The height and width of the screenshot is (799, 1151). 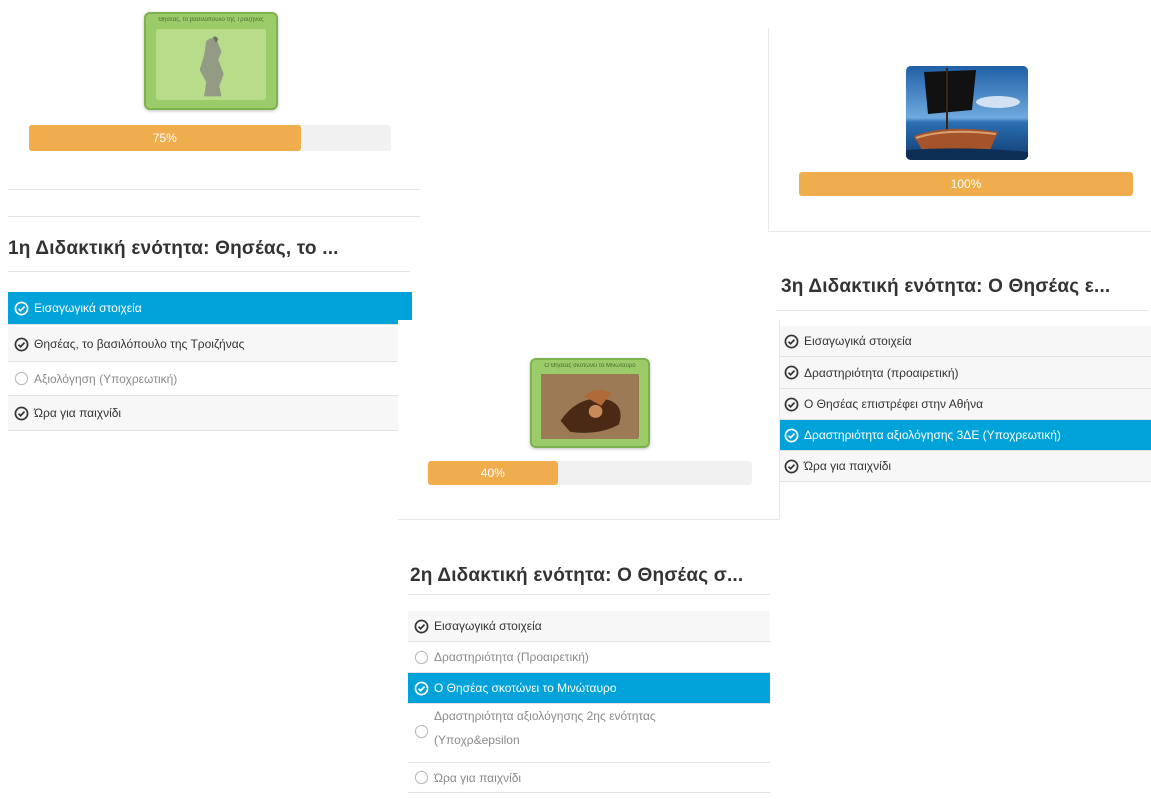 I want to click on lesson-item: Ο Θησέας σκοτώνει το Μινώταυρο, so click(x=589, y=688).